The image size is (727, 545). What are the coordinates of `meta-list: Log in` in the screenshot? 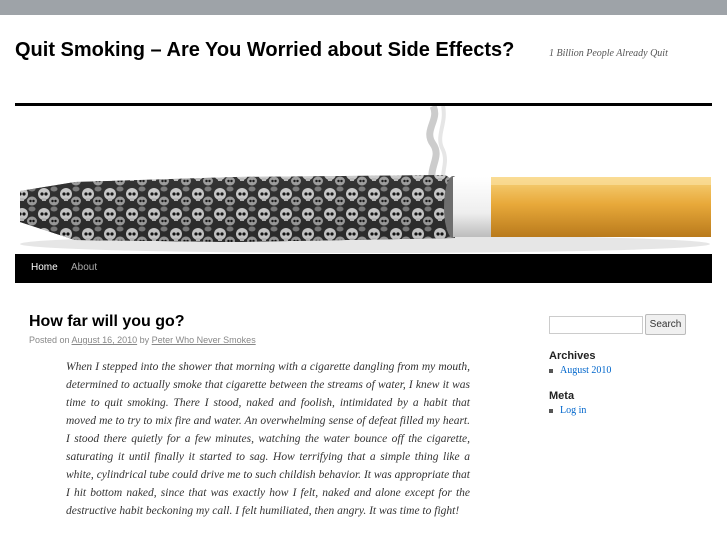 It's located at (567, 410).